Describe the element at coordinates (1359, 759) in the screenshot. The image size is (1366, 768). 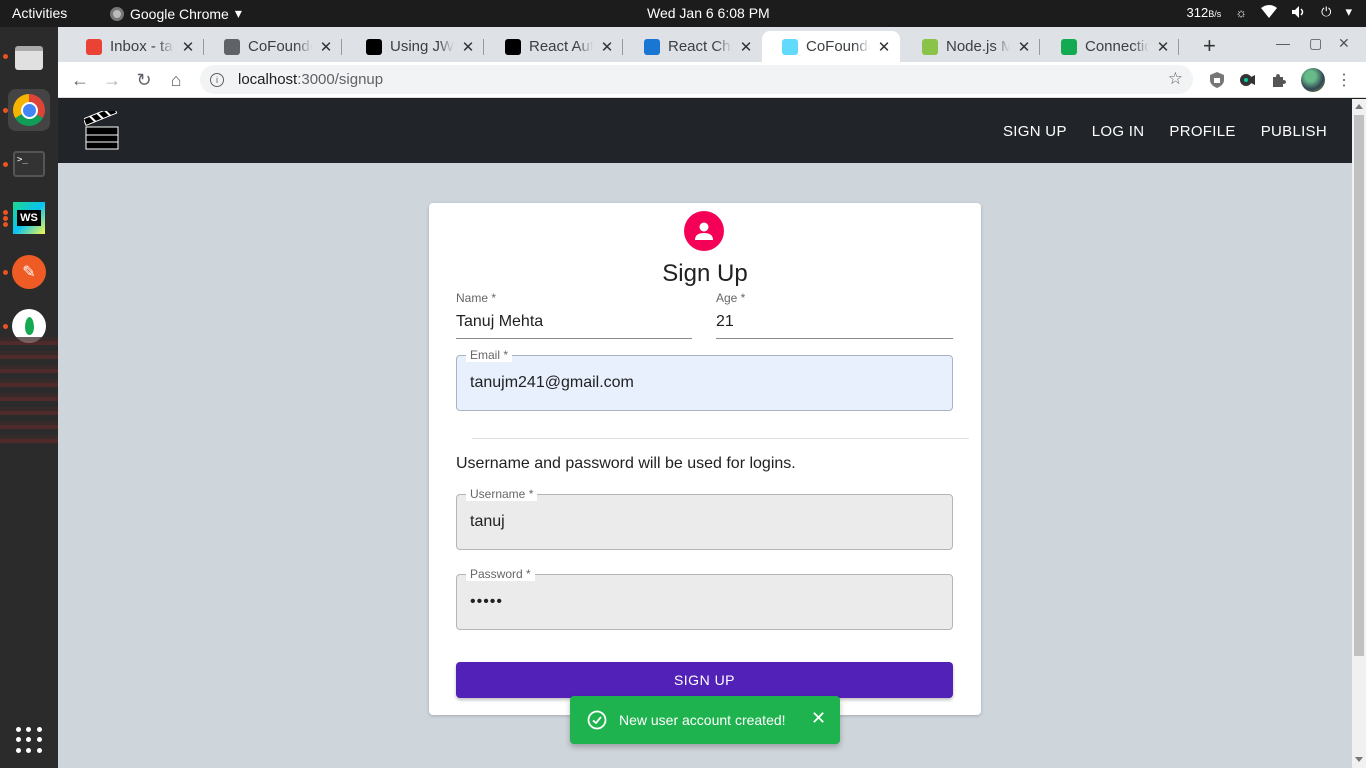
I see `scroll-down-icon` at that location.